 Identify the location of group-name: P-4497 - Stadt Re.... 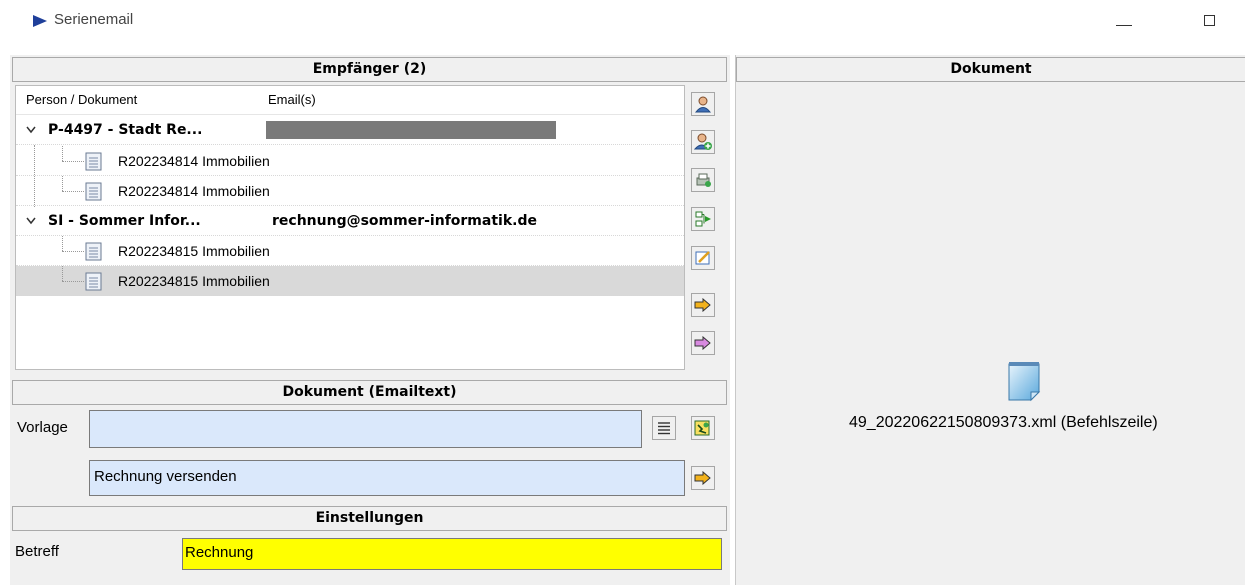
(125, 130).